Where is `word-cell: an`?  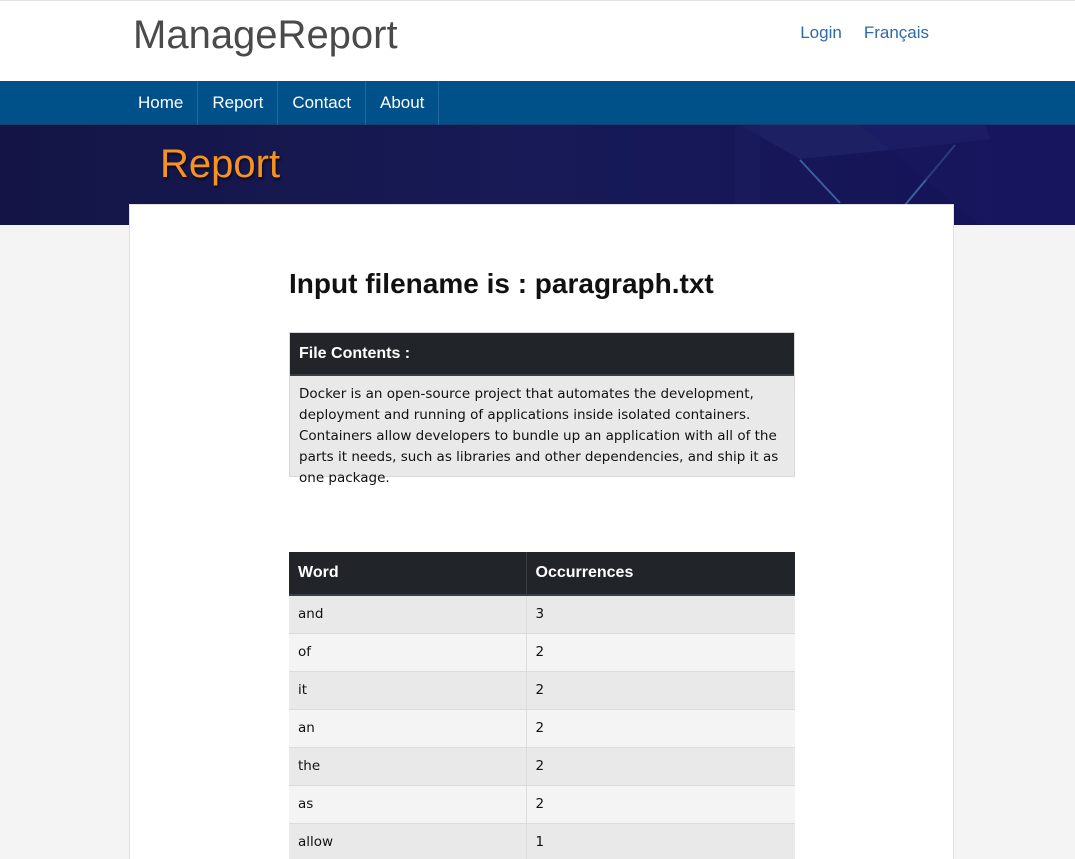 word-cell: an is located at coordinates (407, 727).